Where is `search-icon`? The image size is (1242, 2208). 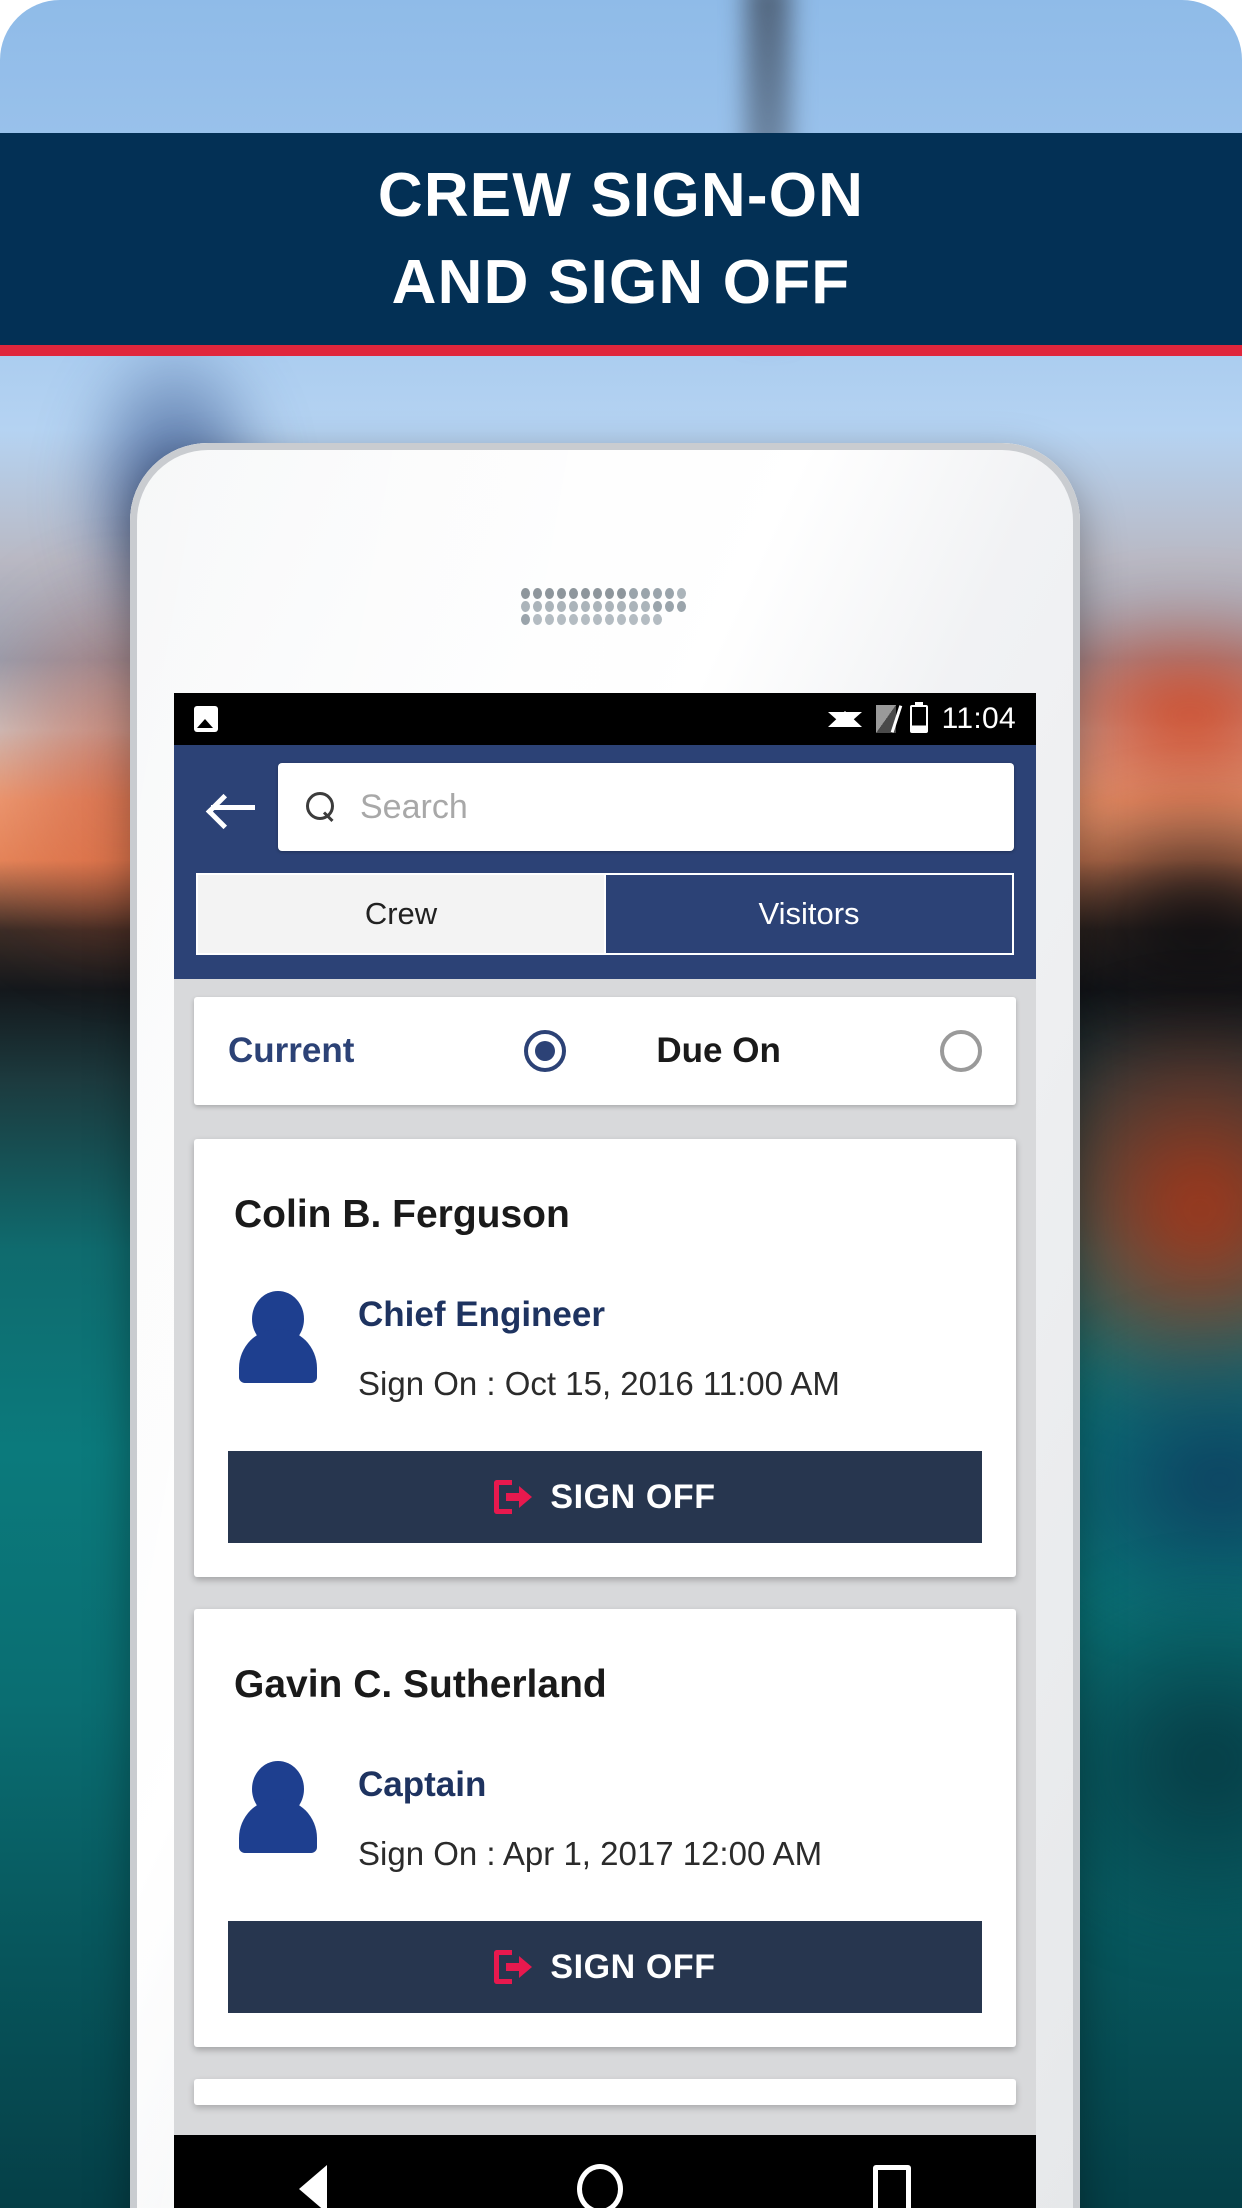 search-icon is located at coordinates (321, 807).